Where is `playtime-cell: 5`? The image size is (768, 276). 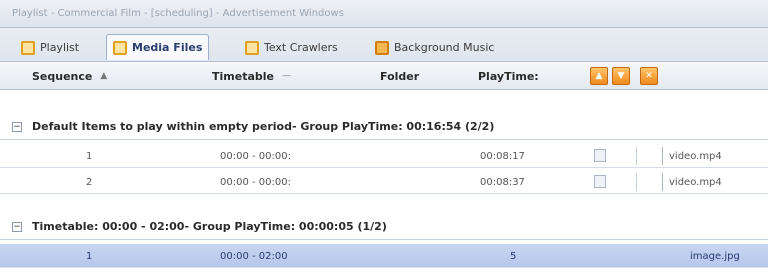 playtime-cell: 5 is located at coordinates (513, 256).